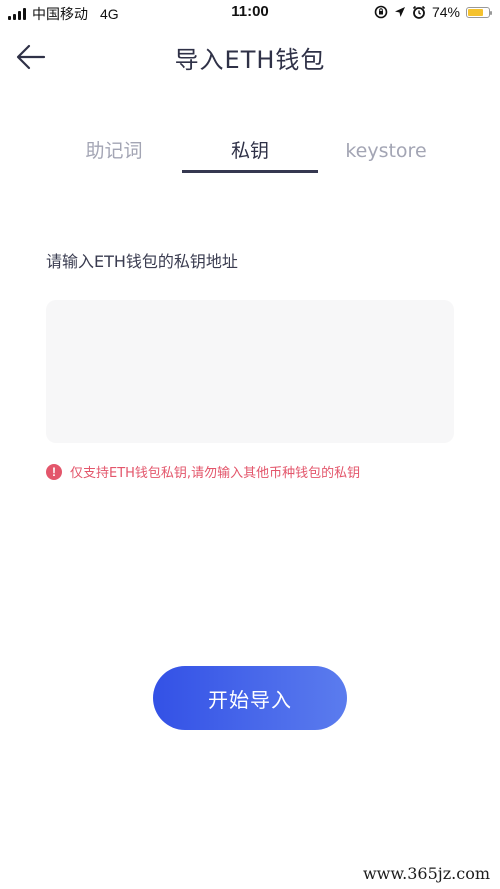 The width and height of the screenshot is (500, 889). Describe the element at coordinates (399, 12) in the screenshot. I see `location-icon` at that location.